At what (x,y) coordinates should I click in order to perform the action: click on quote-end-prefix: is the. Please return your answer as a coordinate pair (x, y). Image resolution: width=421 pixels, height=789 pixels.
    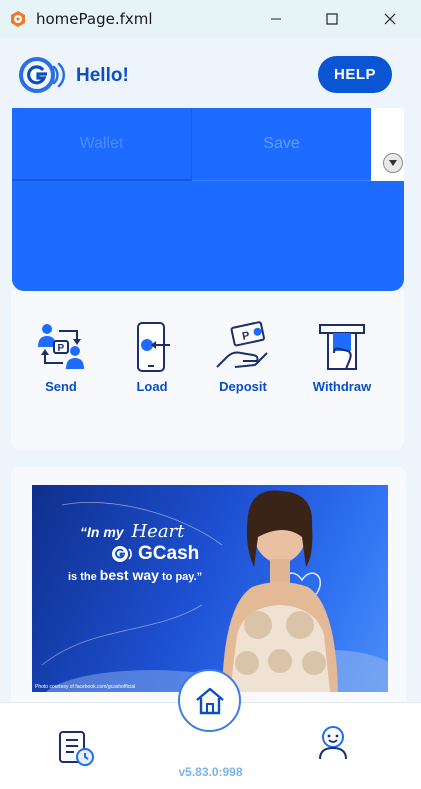
    Looking at the image, I should click on (82, 577).